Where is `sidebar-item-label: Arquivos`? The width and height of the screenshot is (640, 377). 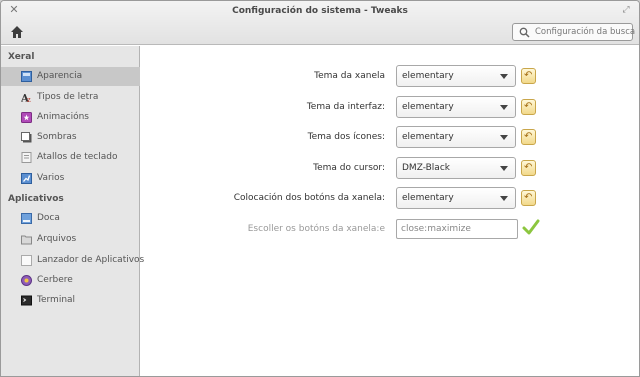
sidebar-item-label: Arquivos is located at coordinates (57, 239).